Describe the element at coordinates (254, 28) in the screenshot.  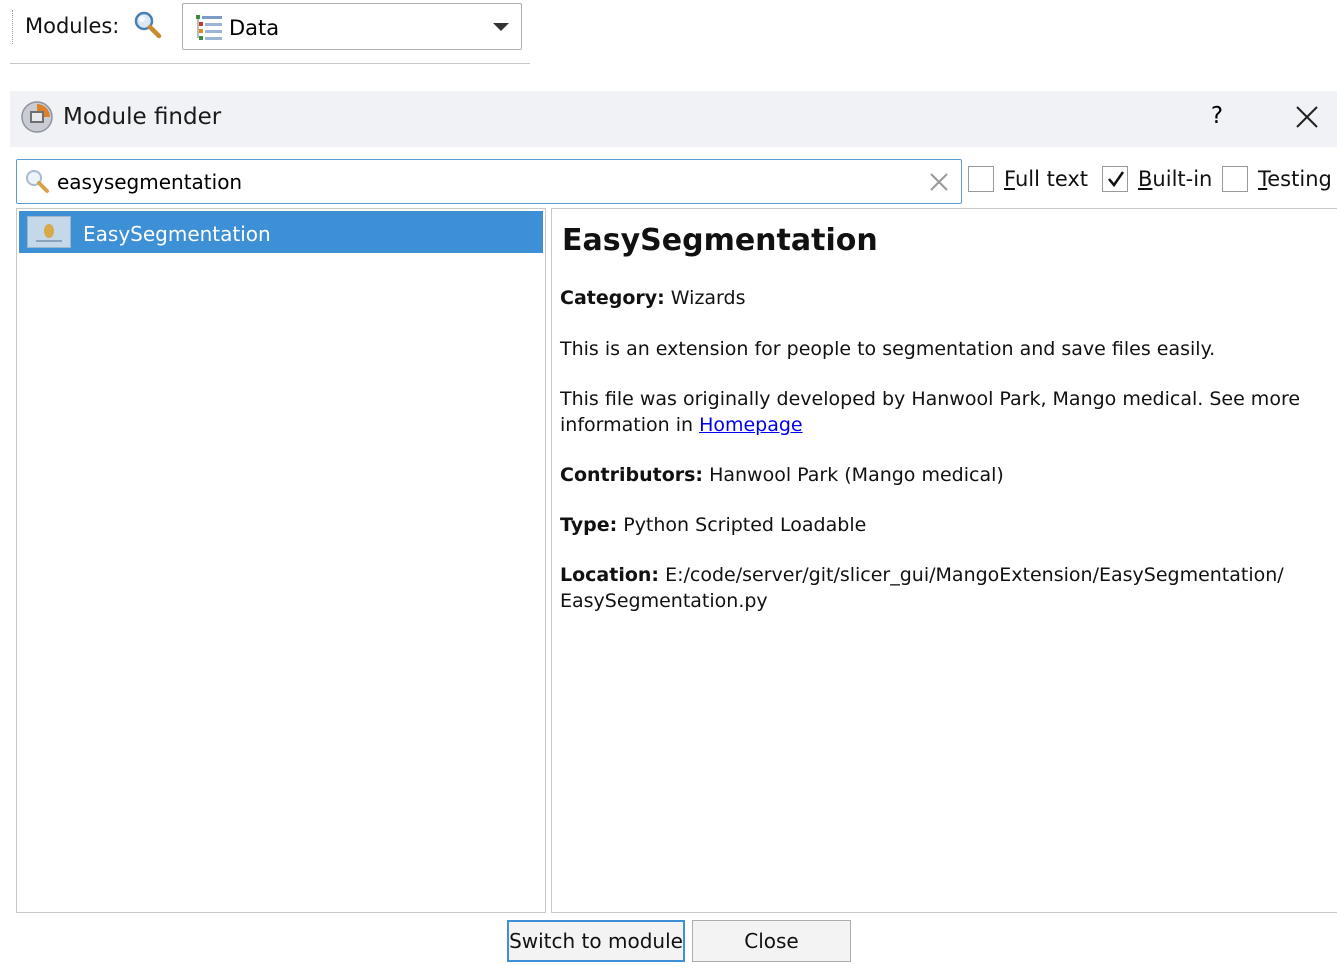
I see `selected-module-label: Data` at that location.